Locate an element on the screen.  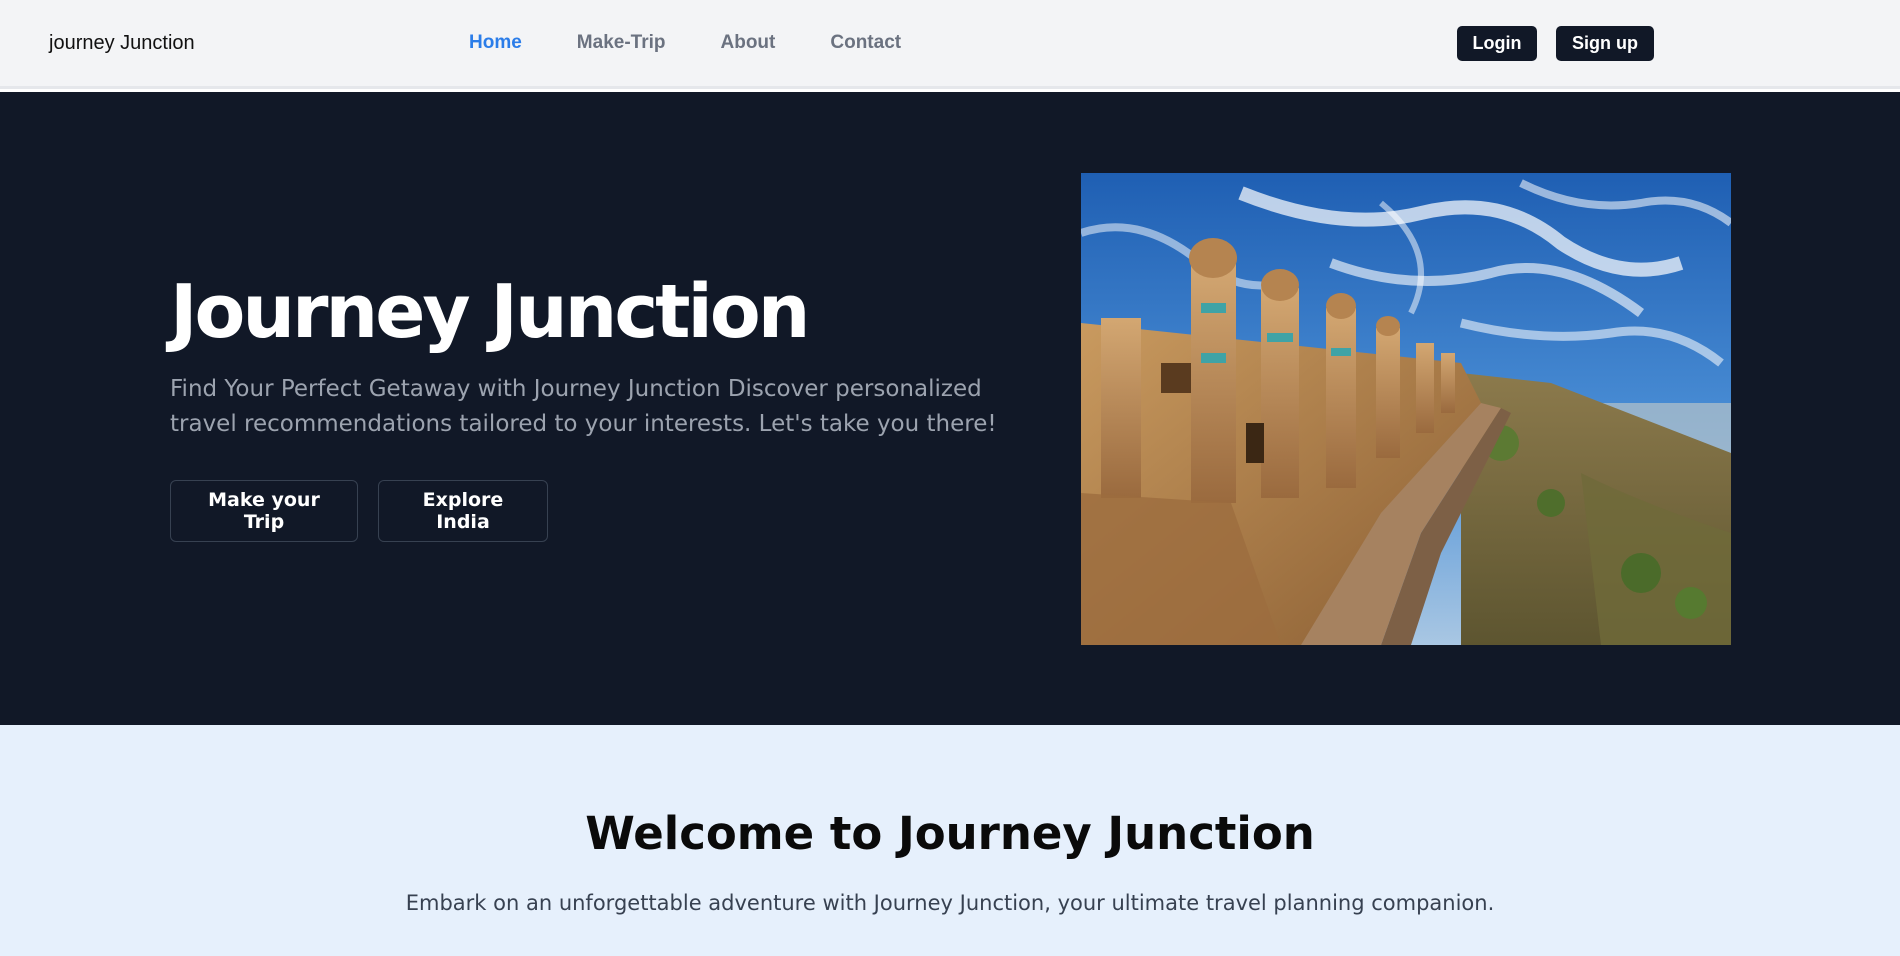
login-button: Login is located at coordinates (1497, 43).